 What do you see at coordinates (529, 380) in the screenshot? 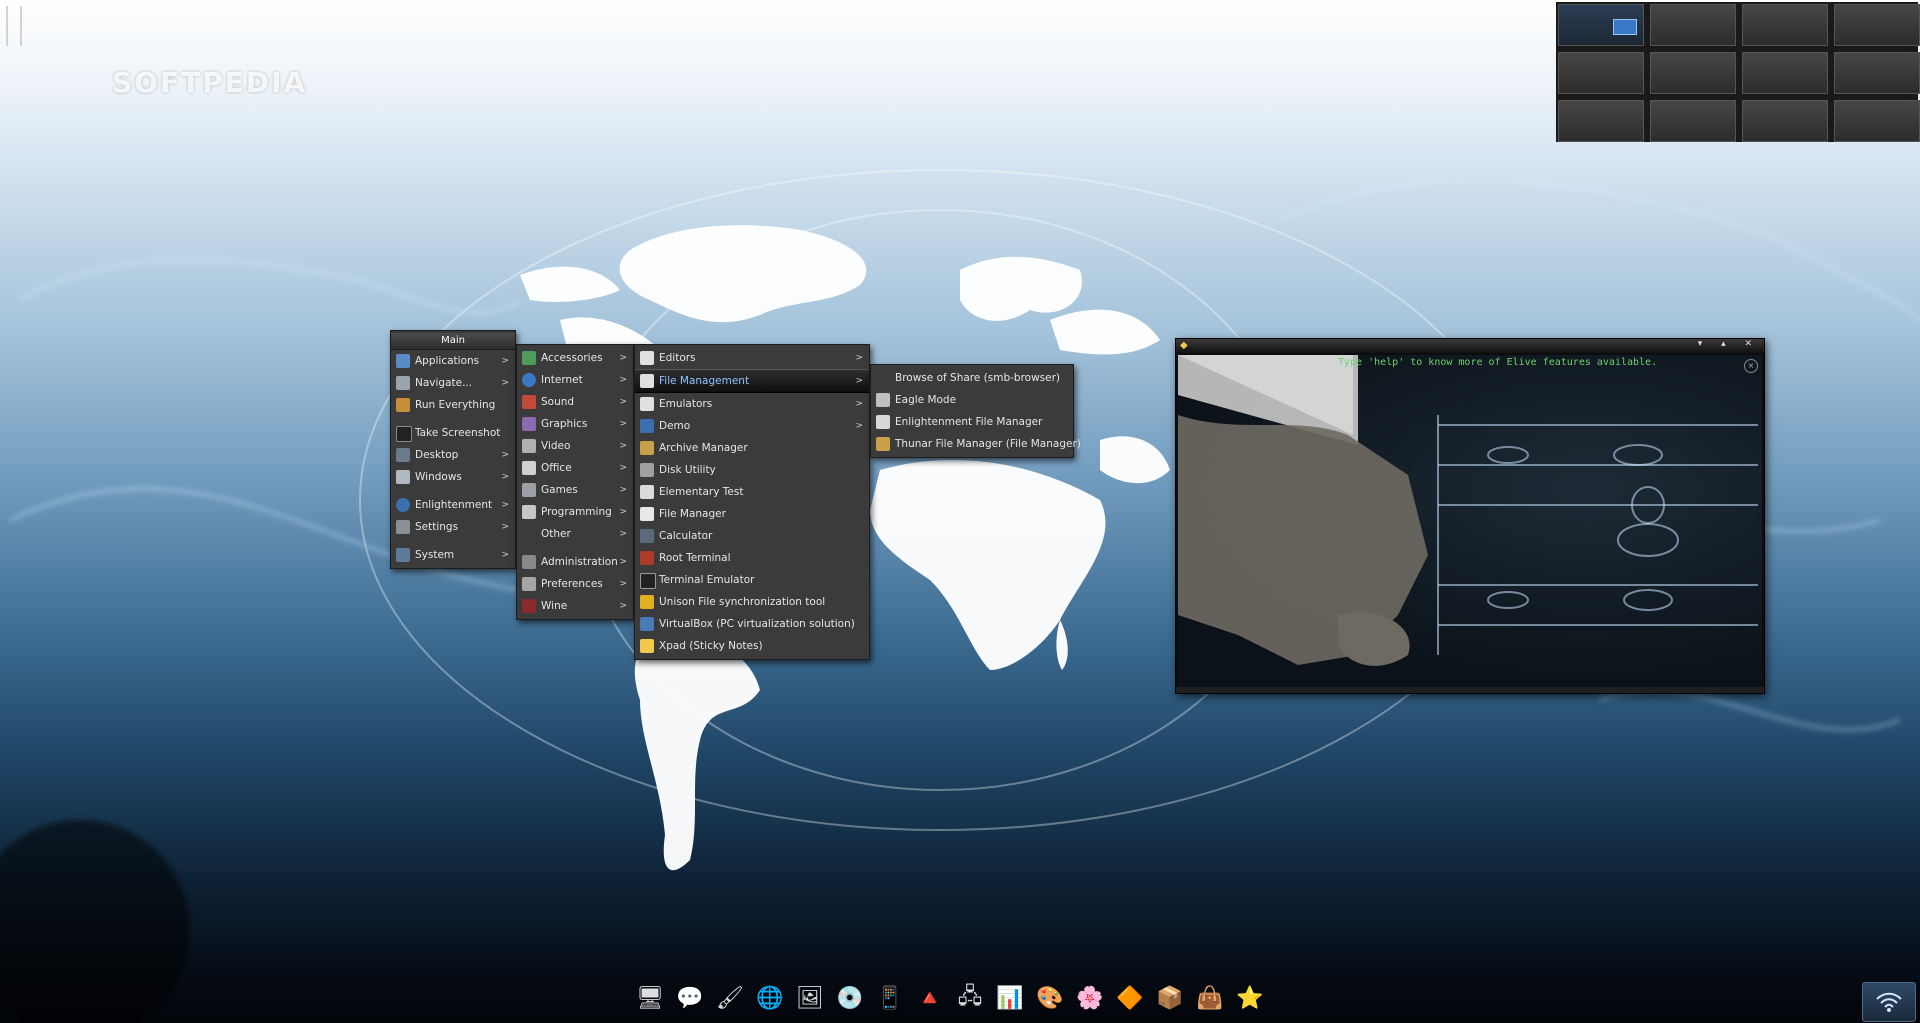
I see `internet-icon` at bounding box center [529, 380].